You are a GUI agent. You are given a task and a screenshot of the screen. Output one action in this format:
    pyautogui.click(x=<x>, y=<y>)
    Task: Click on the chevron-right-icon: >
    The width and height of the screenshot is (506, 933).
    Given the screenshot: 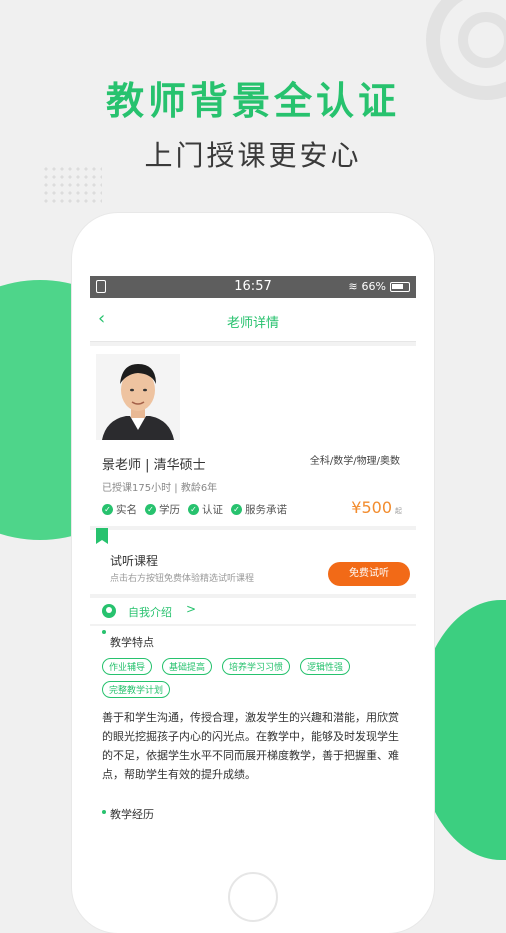 What is the action you would take?
    pyautogui.click(x=191, y=609)
    